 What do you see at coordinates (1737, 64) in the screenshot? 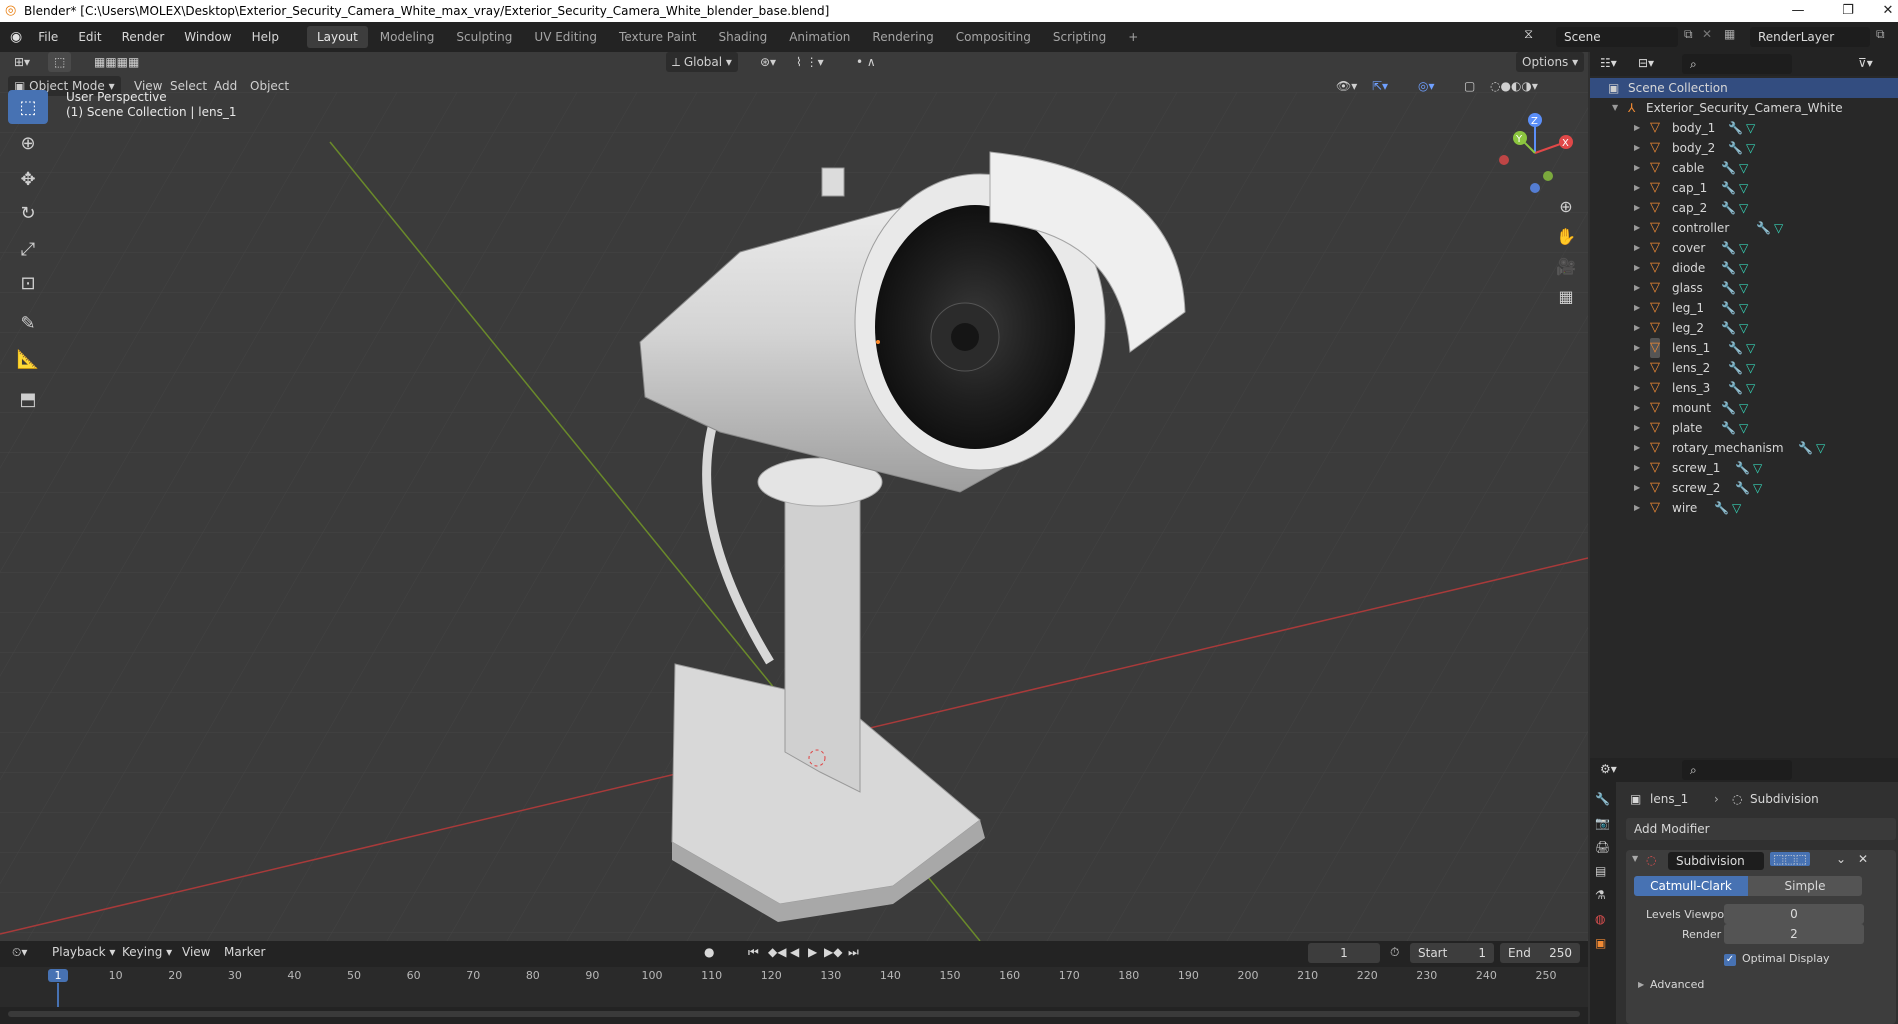
I see `outliner-search-input: ⌕` at bounding box center [1737, 64].